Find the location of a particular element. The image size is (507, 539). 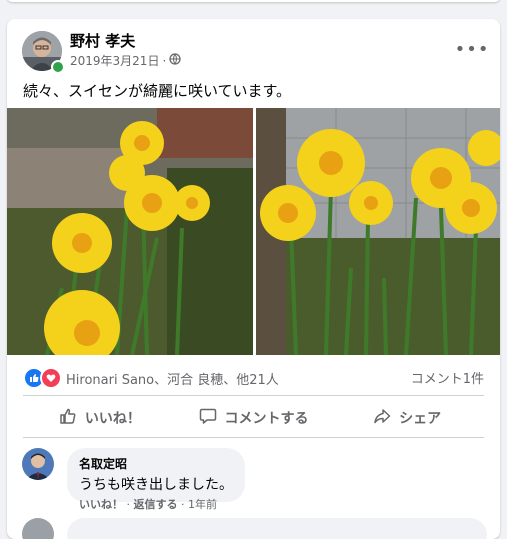

comment-count: コメント1件 is located at coordinates (447, 377).